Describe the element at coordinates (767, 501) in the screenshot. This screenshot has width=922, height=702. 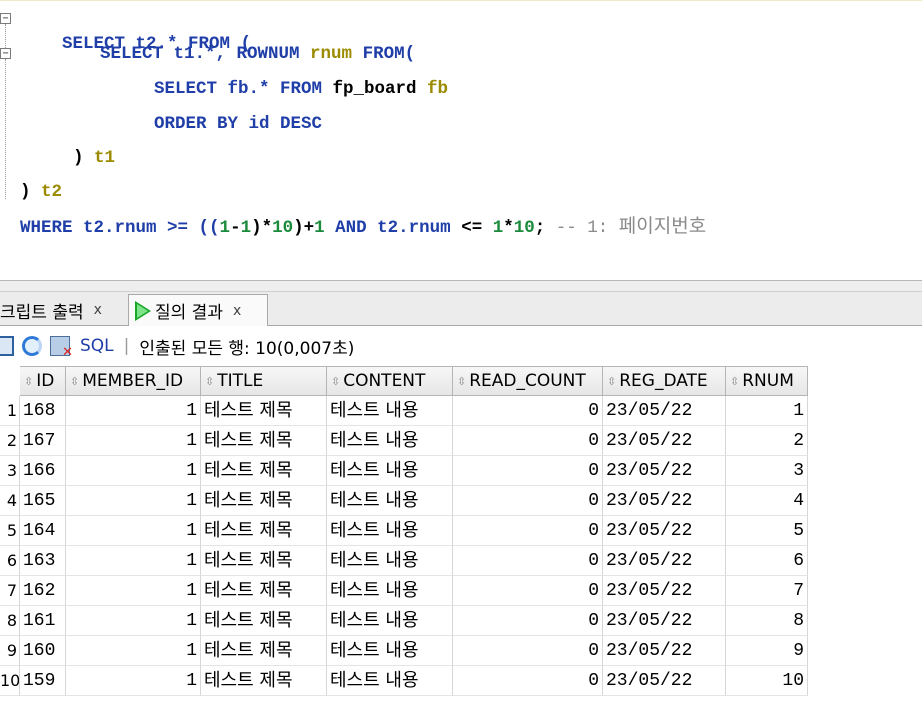
I see `cell-rnum: 4` at that location.